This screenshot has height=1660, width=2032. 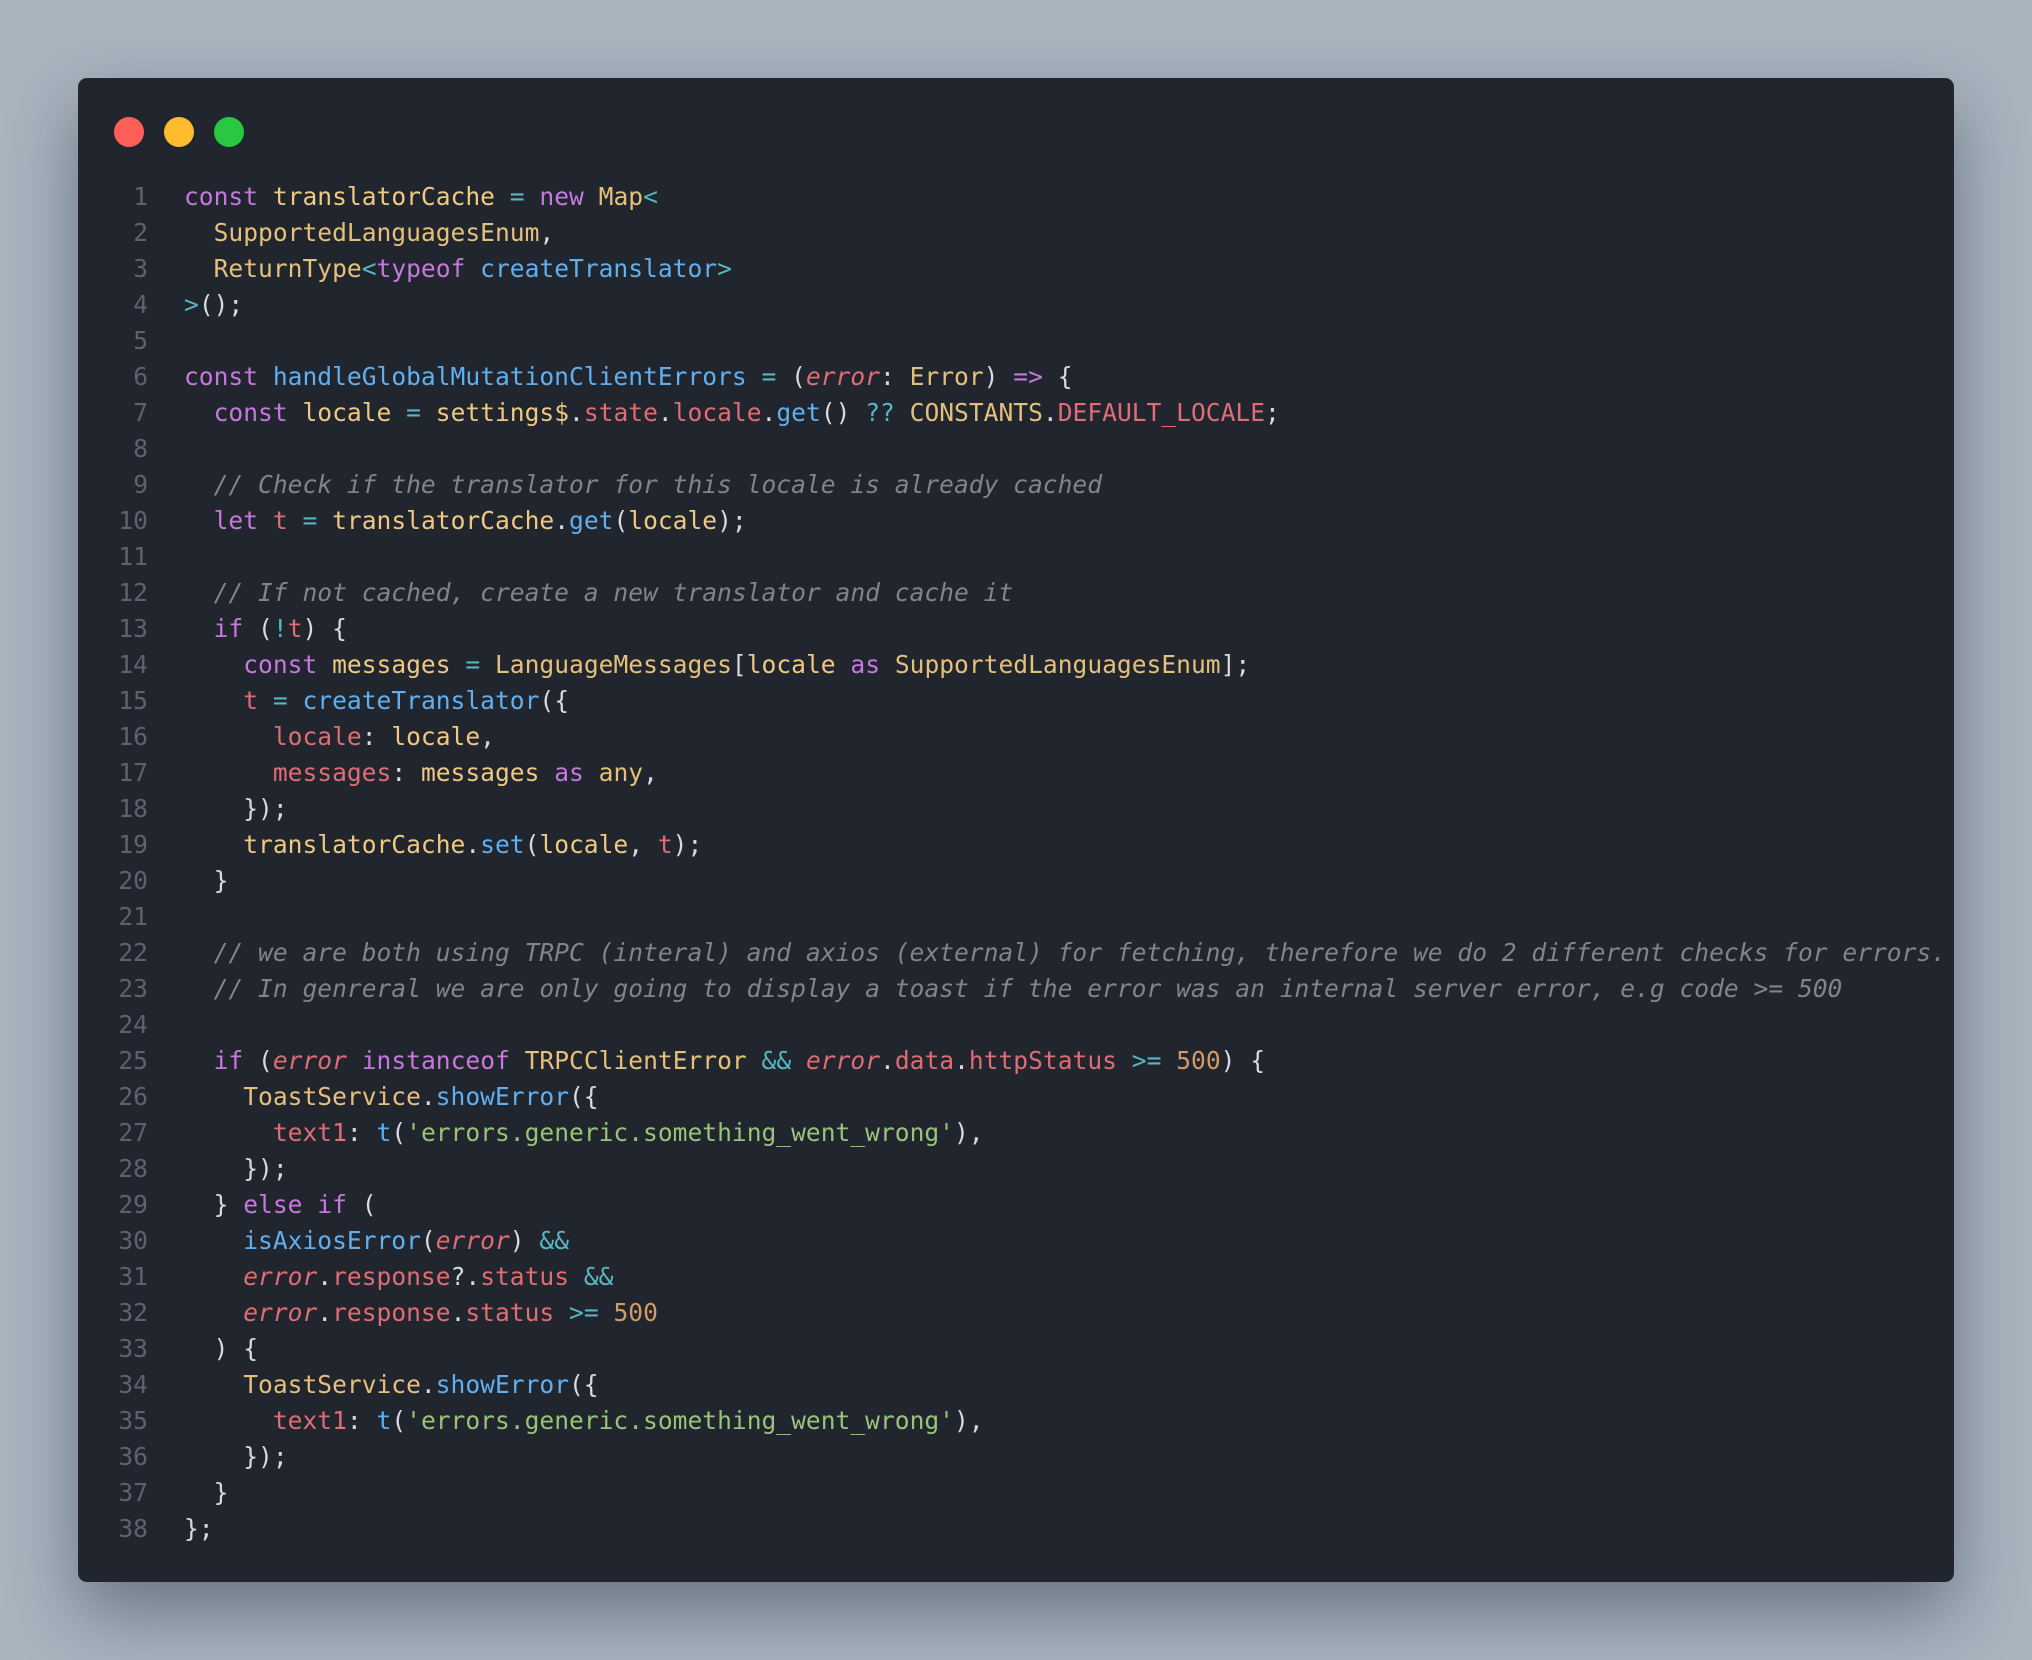 I want to click on line-number: 1, so click(x=140, y=196).